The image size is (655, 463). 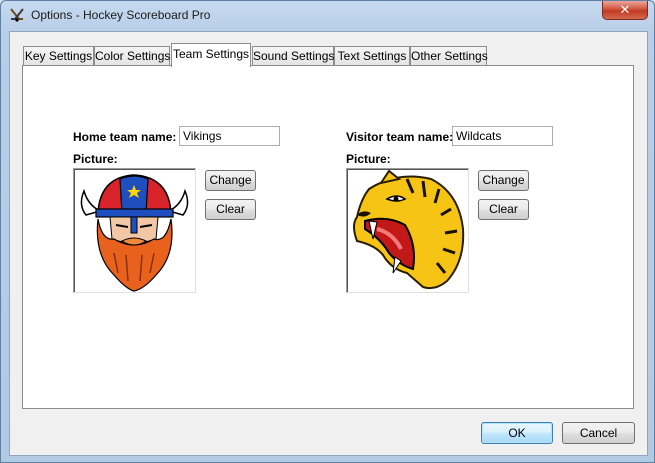 I want to click on wildcat-logo-image, so click(x=409, y=229).